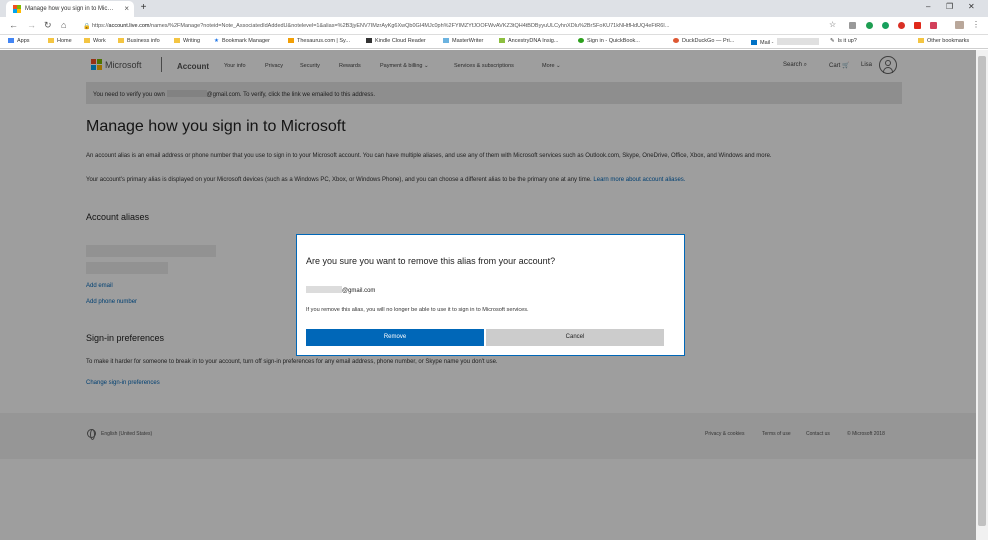  What do you see at coordinates (395, 337) in the screenshot?
I see `remove-button: Remove` at bounding box center [395, 337].